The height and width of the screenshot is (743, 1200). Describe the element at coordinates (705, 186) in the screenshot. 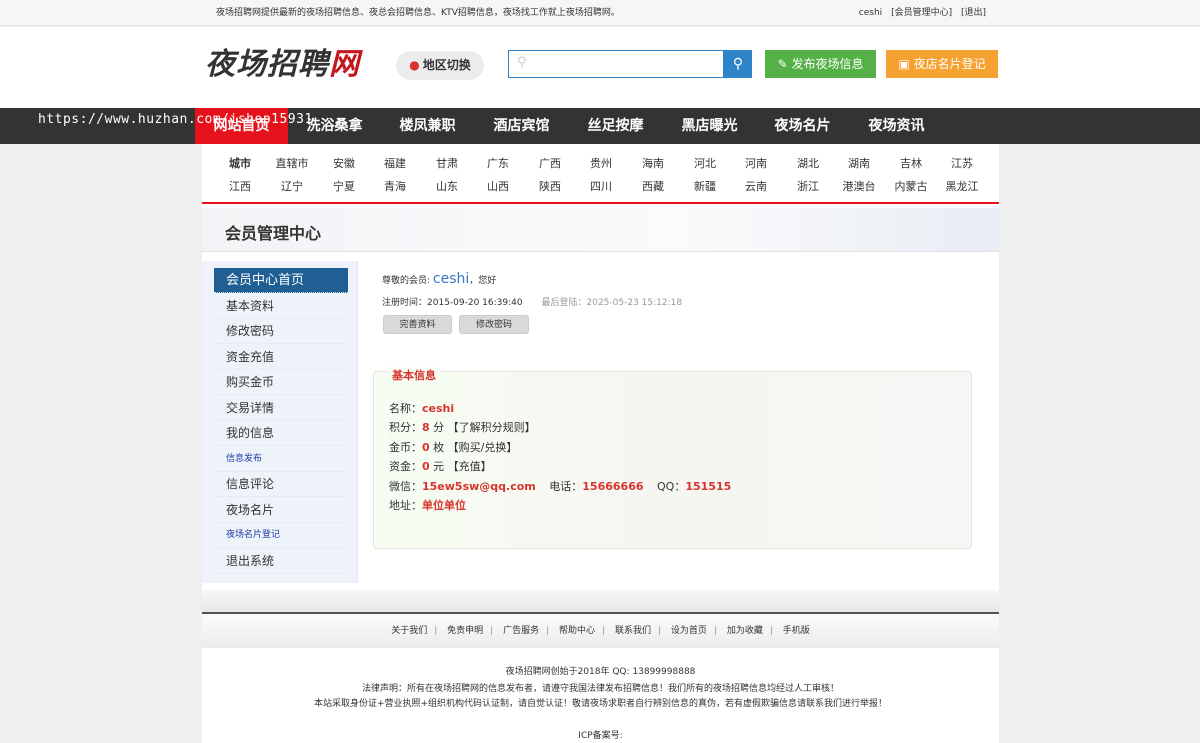

I see `city-link: 新疆` at that location.